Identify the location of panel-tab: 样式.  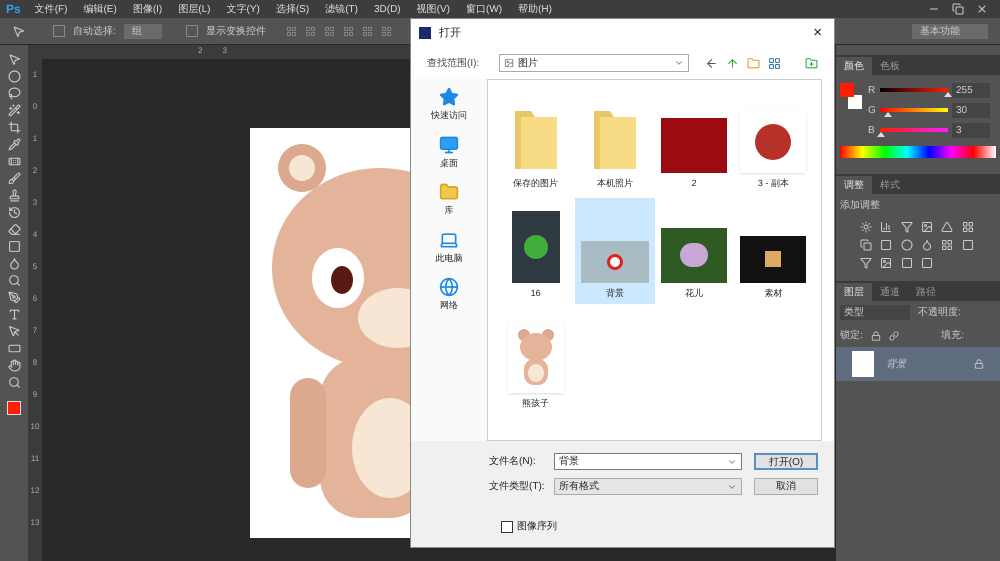
(890, 185).